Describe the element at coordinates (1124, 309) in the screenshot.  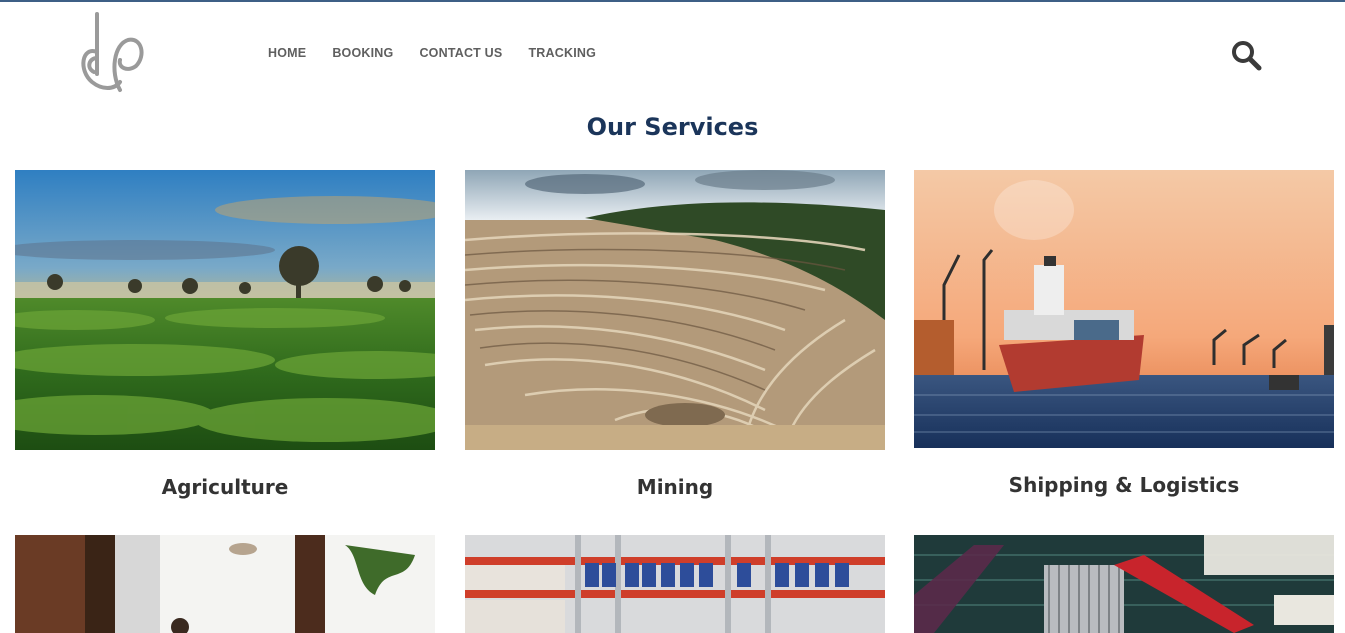
I see `shipping-image` at that location.